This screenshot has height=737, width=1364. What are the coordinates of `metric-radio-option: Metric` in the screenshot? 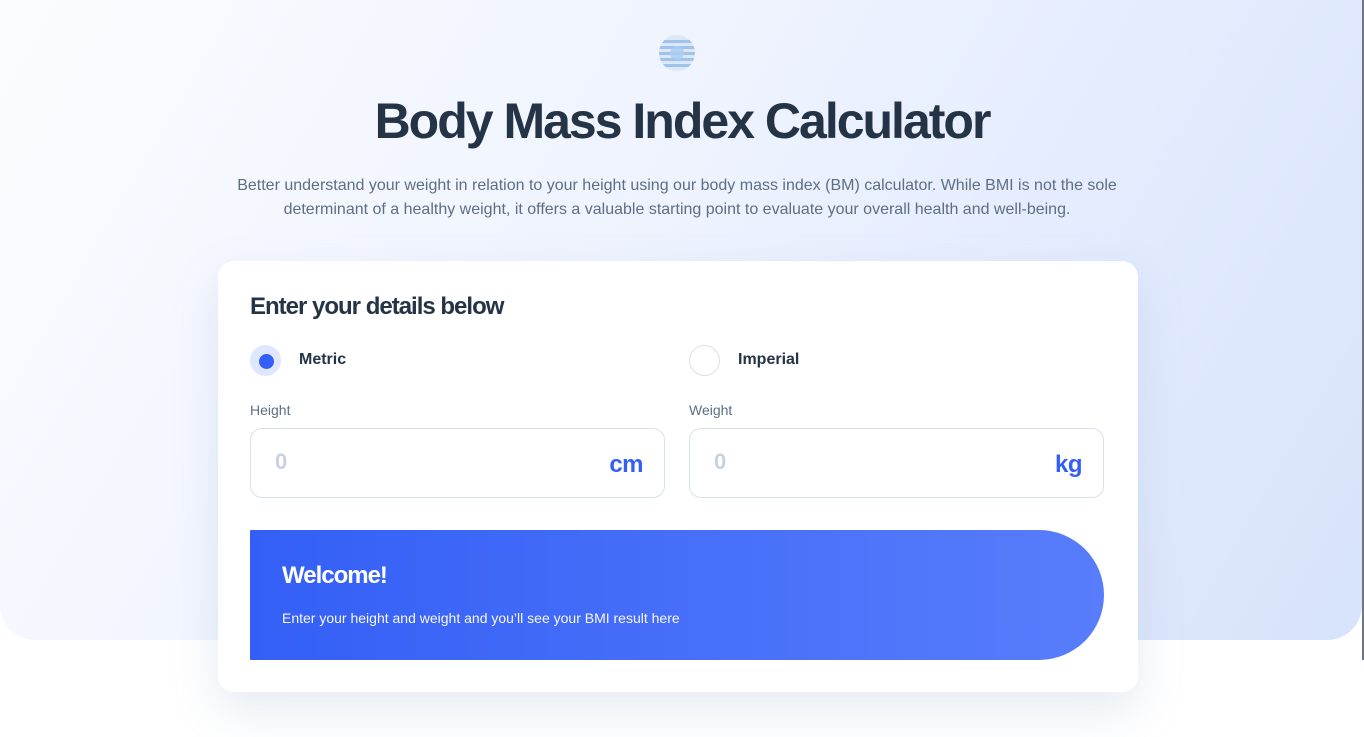 It's located at (298, 360).